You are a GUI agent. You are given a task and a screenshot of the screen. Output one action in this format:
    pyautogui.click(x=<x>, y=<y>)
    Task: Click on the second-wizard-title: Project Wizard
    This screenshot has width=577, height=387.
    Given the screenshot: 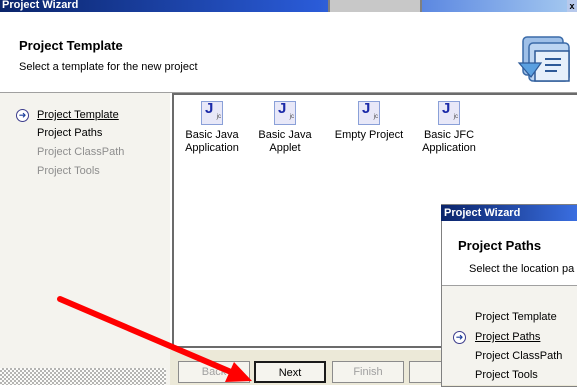 What is the action you would take?
    pyautogui.click(x=482, y=213)
    